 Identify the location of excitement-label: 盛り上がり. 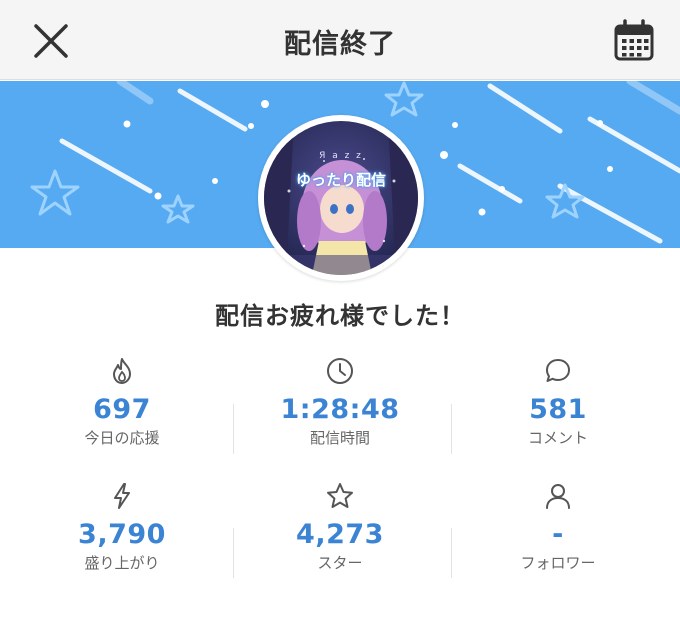
(122, 563).